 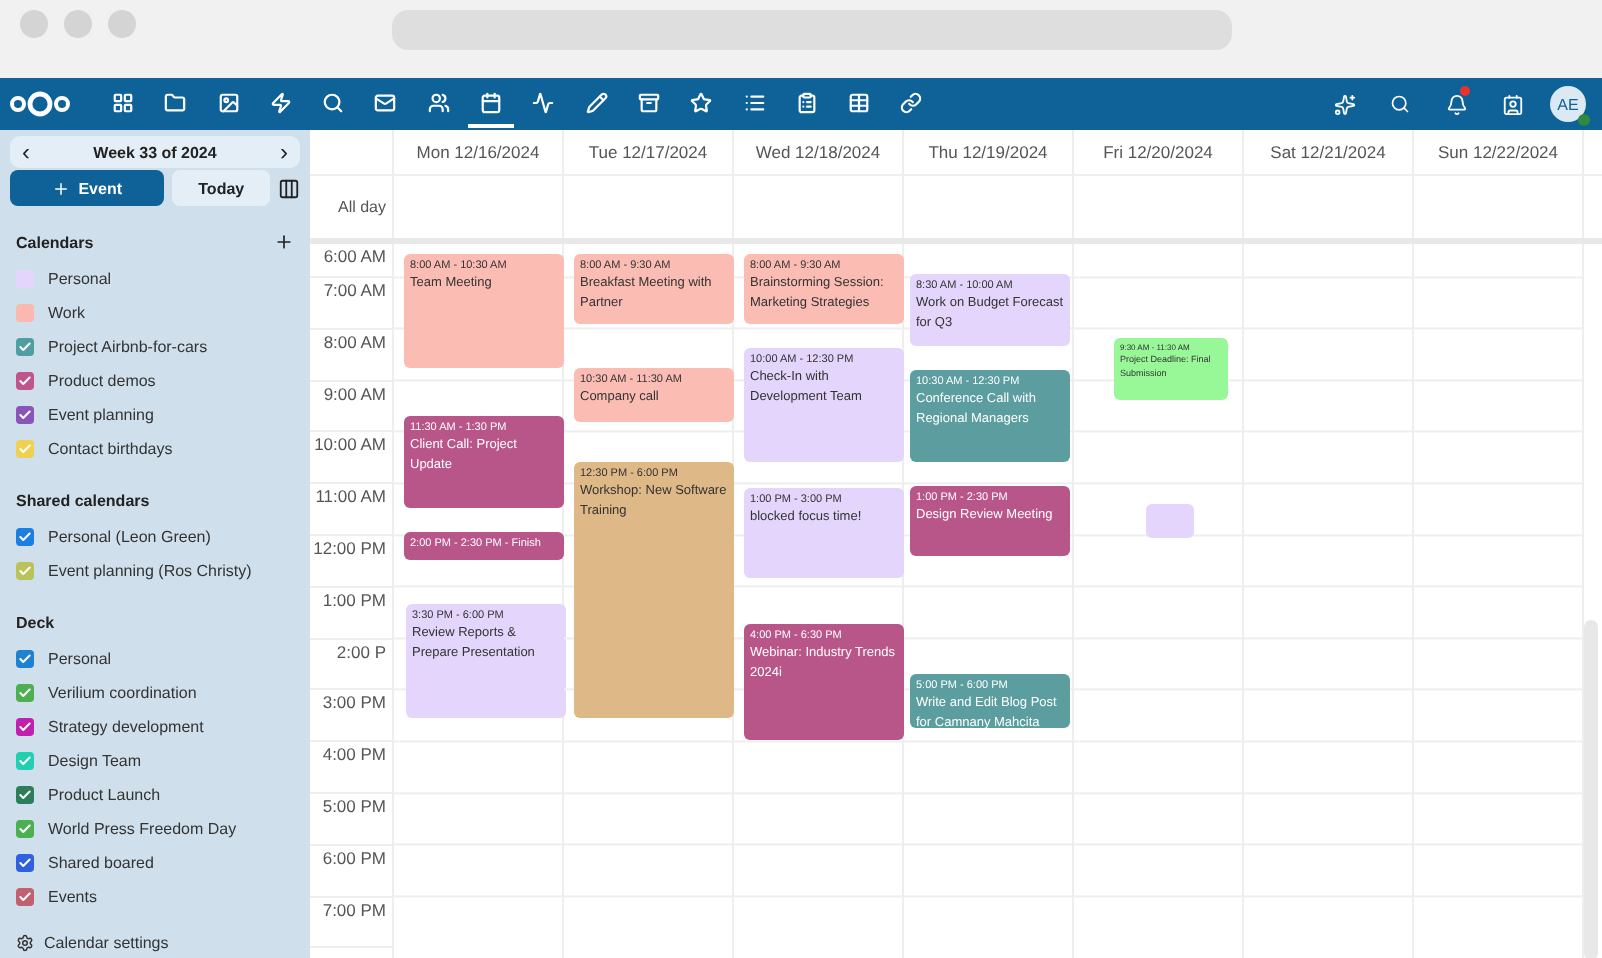 I want to click on logo-icon, so click(x=40, y=104).